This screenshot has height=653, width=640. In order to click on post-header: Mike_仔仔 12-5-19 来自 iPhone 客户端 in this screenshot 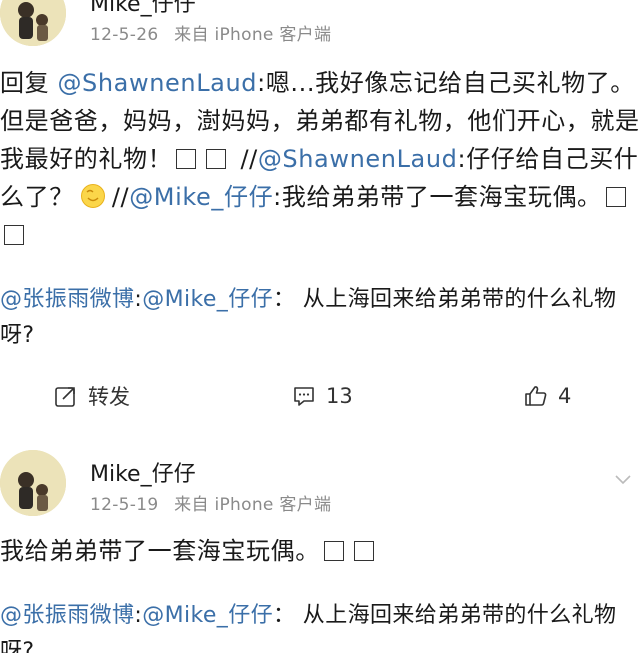, I will do `click(320, 483)`.